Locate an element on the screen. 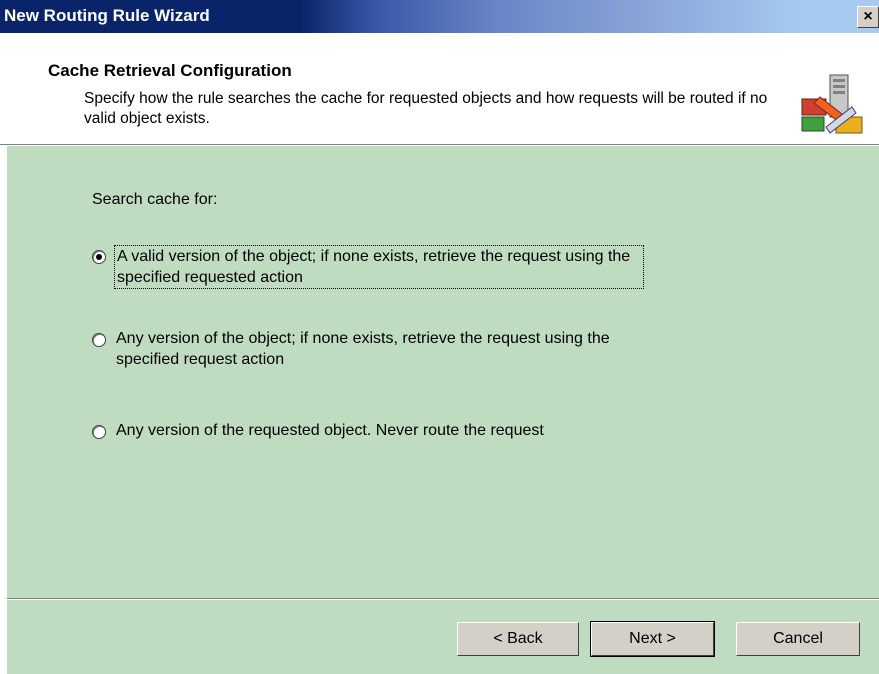 The image size is (879, 674). radio-valid-version is located at coordinates (99, 257).